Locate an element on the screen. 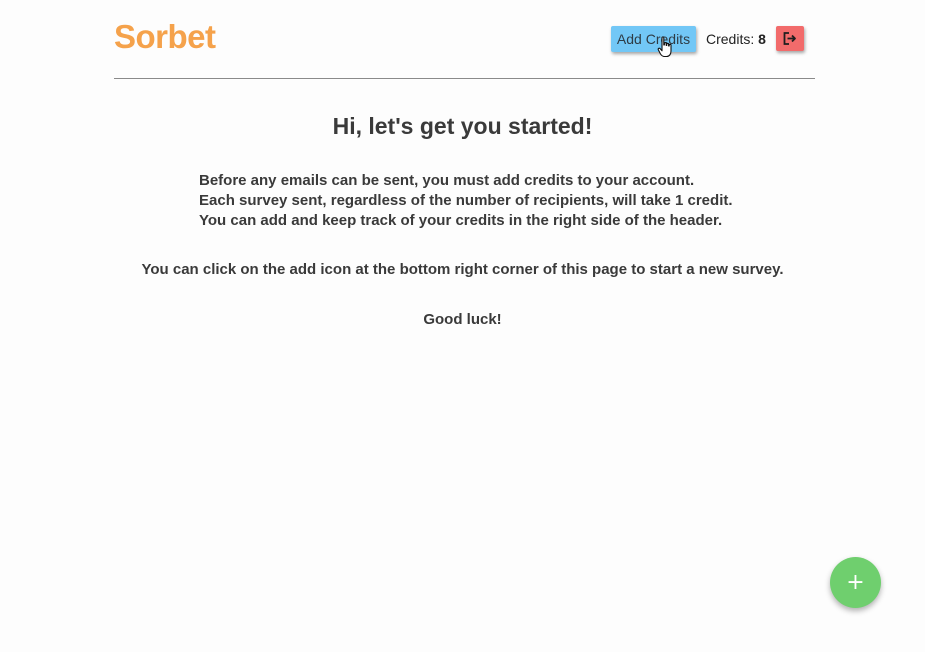 The height and width of the screenshot is (652, 925). add-survey-button: + is located at coordinates (855, 582).